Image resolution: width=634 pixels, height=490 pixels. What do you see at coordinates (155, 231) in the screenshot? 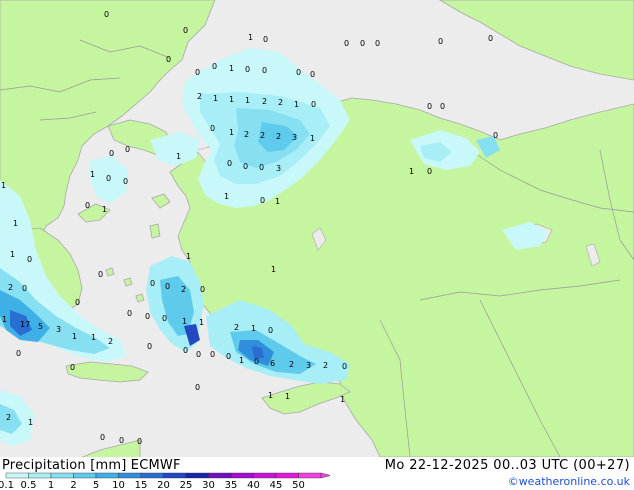
I see `land-chios` at bounding box center [155, 231].